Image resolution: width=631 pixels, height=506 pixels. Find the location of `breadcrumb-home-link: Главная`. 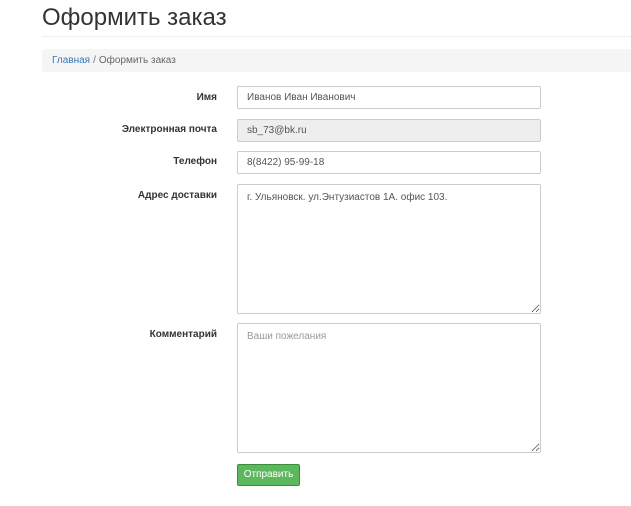

breadcrumb-home-link: Главная is located at coordinates (71, 60).